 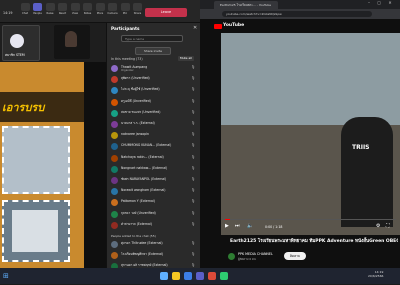 I want to click on participant-row: สมชาย ชนะพร (Unverified) 🎙, so click(x=155, y=114).